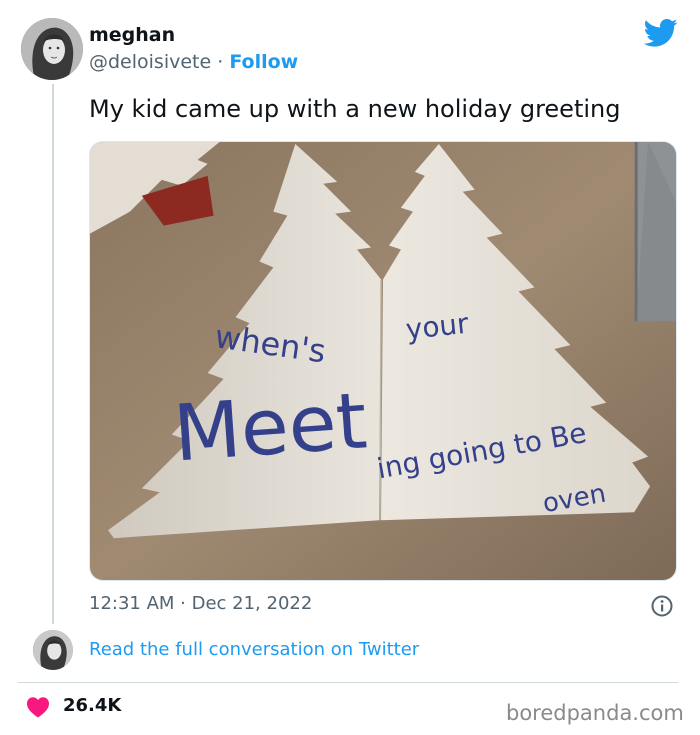 The height and width of the screenshot is (735, 700). What do you see at coordinates (254, 649) in the screenshot?
I see `read-conversation-link: Read the full conversation on Twitter` at bounding box center [254, 649].